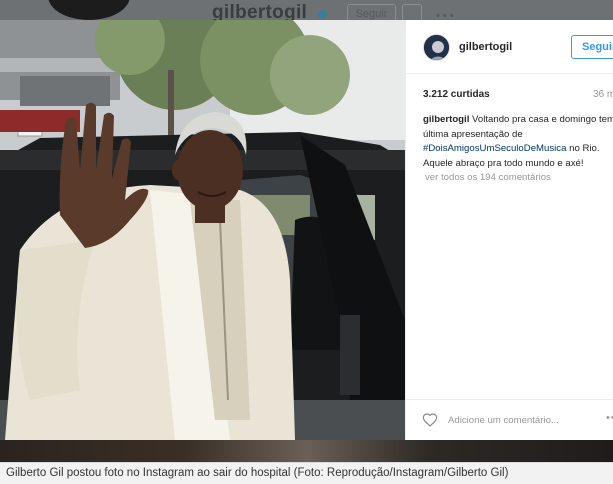 The image size is (613, 484). Describe the element at coordinates (456, 94) in the screenshot. I see `likes-count: 3.212 curtidas` at that location.